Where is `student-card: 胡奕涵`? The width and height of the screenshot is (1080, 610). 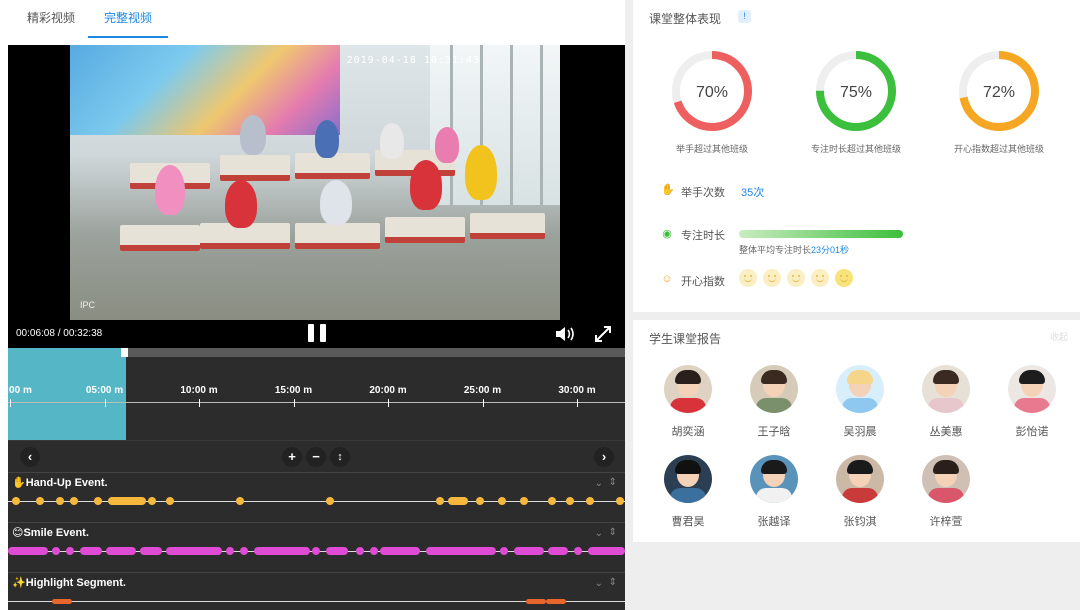 student-card: 胡奕涵 is located at coordinates (688, 402).